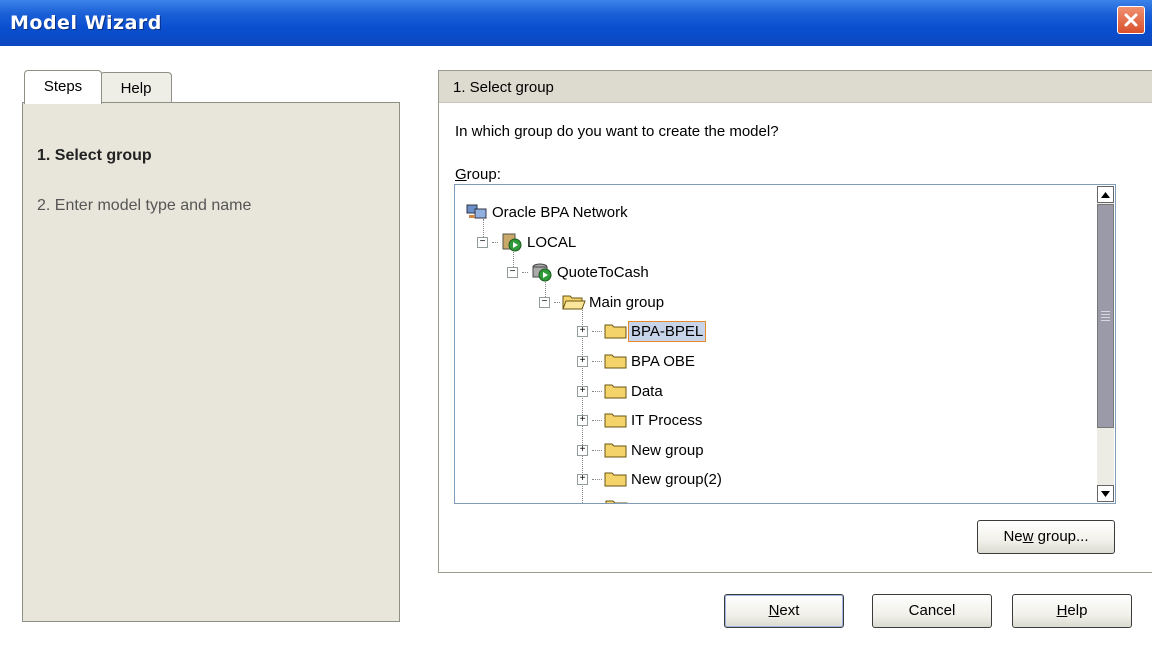  I want to click on tree-node-label: Oracle BPA Network, so click(560, 212).